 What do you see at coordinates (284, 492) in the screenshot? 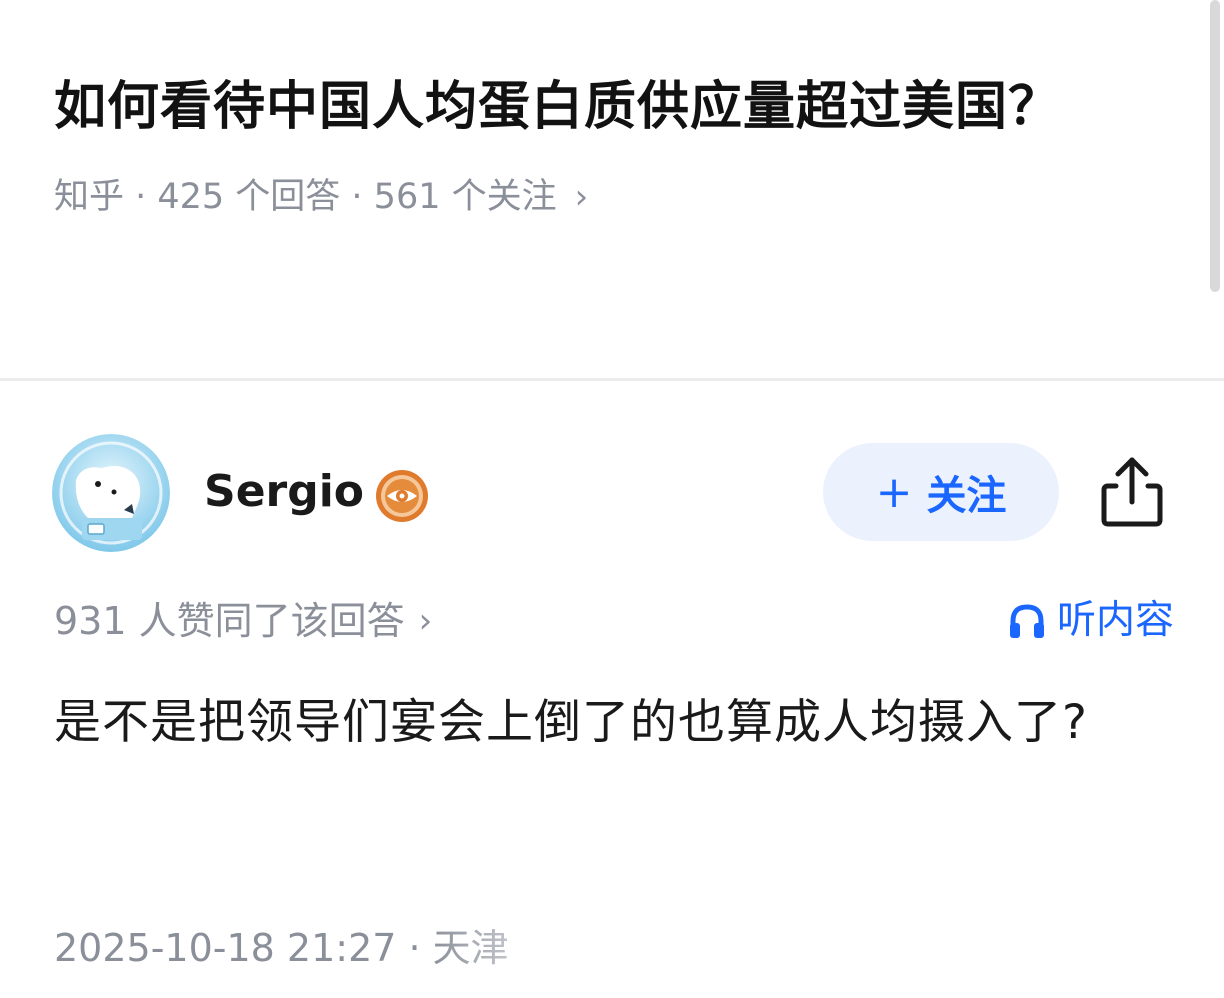
I see `author-name: Sergio` at bounding box center [284, 492].